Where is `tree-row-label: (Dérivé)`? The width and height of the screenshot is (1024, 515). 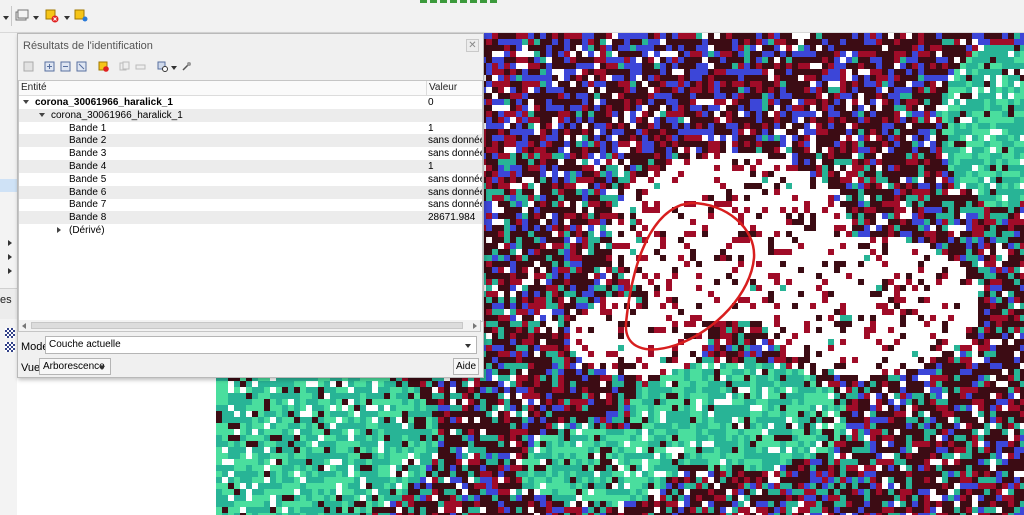
tree-row-label: (Dérivé) is located at coordinates (87, 230).